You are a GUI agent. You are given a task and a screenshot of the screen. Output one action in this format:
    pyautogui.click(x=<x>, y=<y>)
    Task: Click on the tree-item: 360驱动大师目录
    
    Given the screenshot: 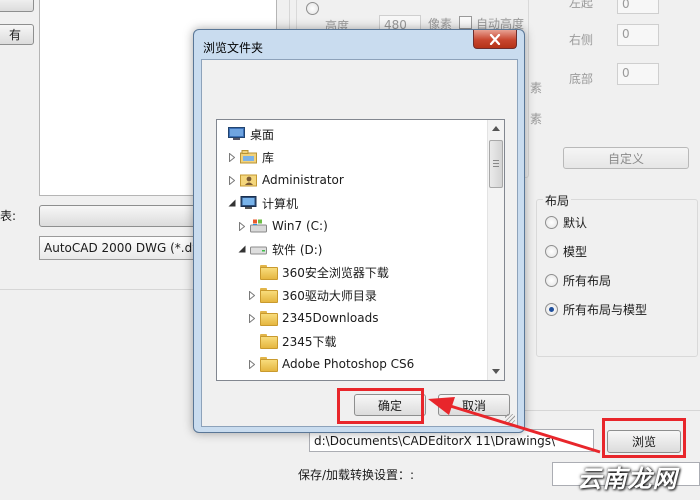 What is the action you would take?
    pyautogui.click(x=312, y=295)
    